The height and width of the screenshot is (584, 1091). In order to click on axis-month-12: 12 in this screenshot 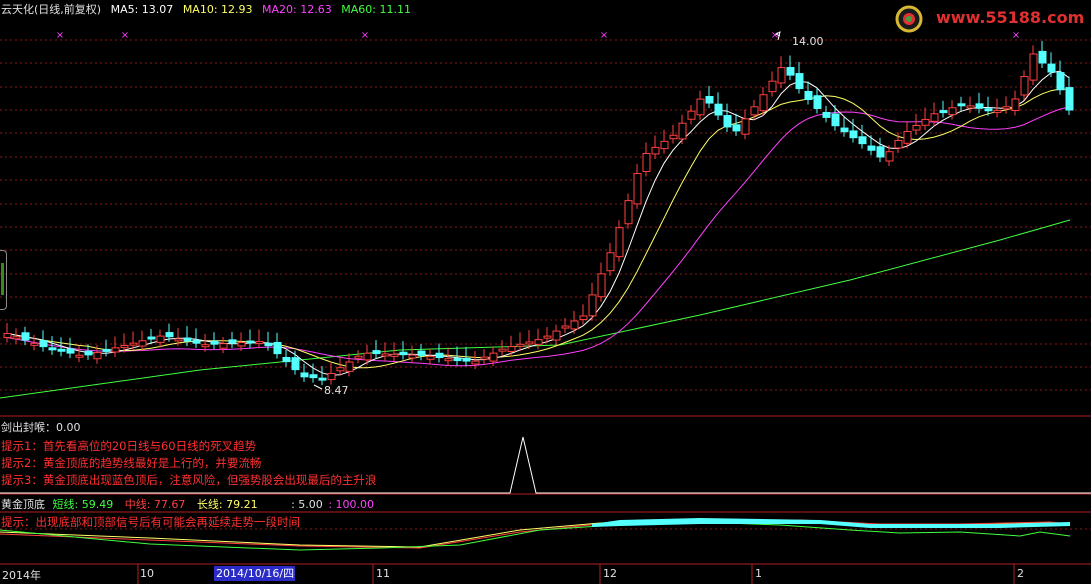, I will do `click(610, 573)`.